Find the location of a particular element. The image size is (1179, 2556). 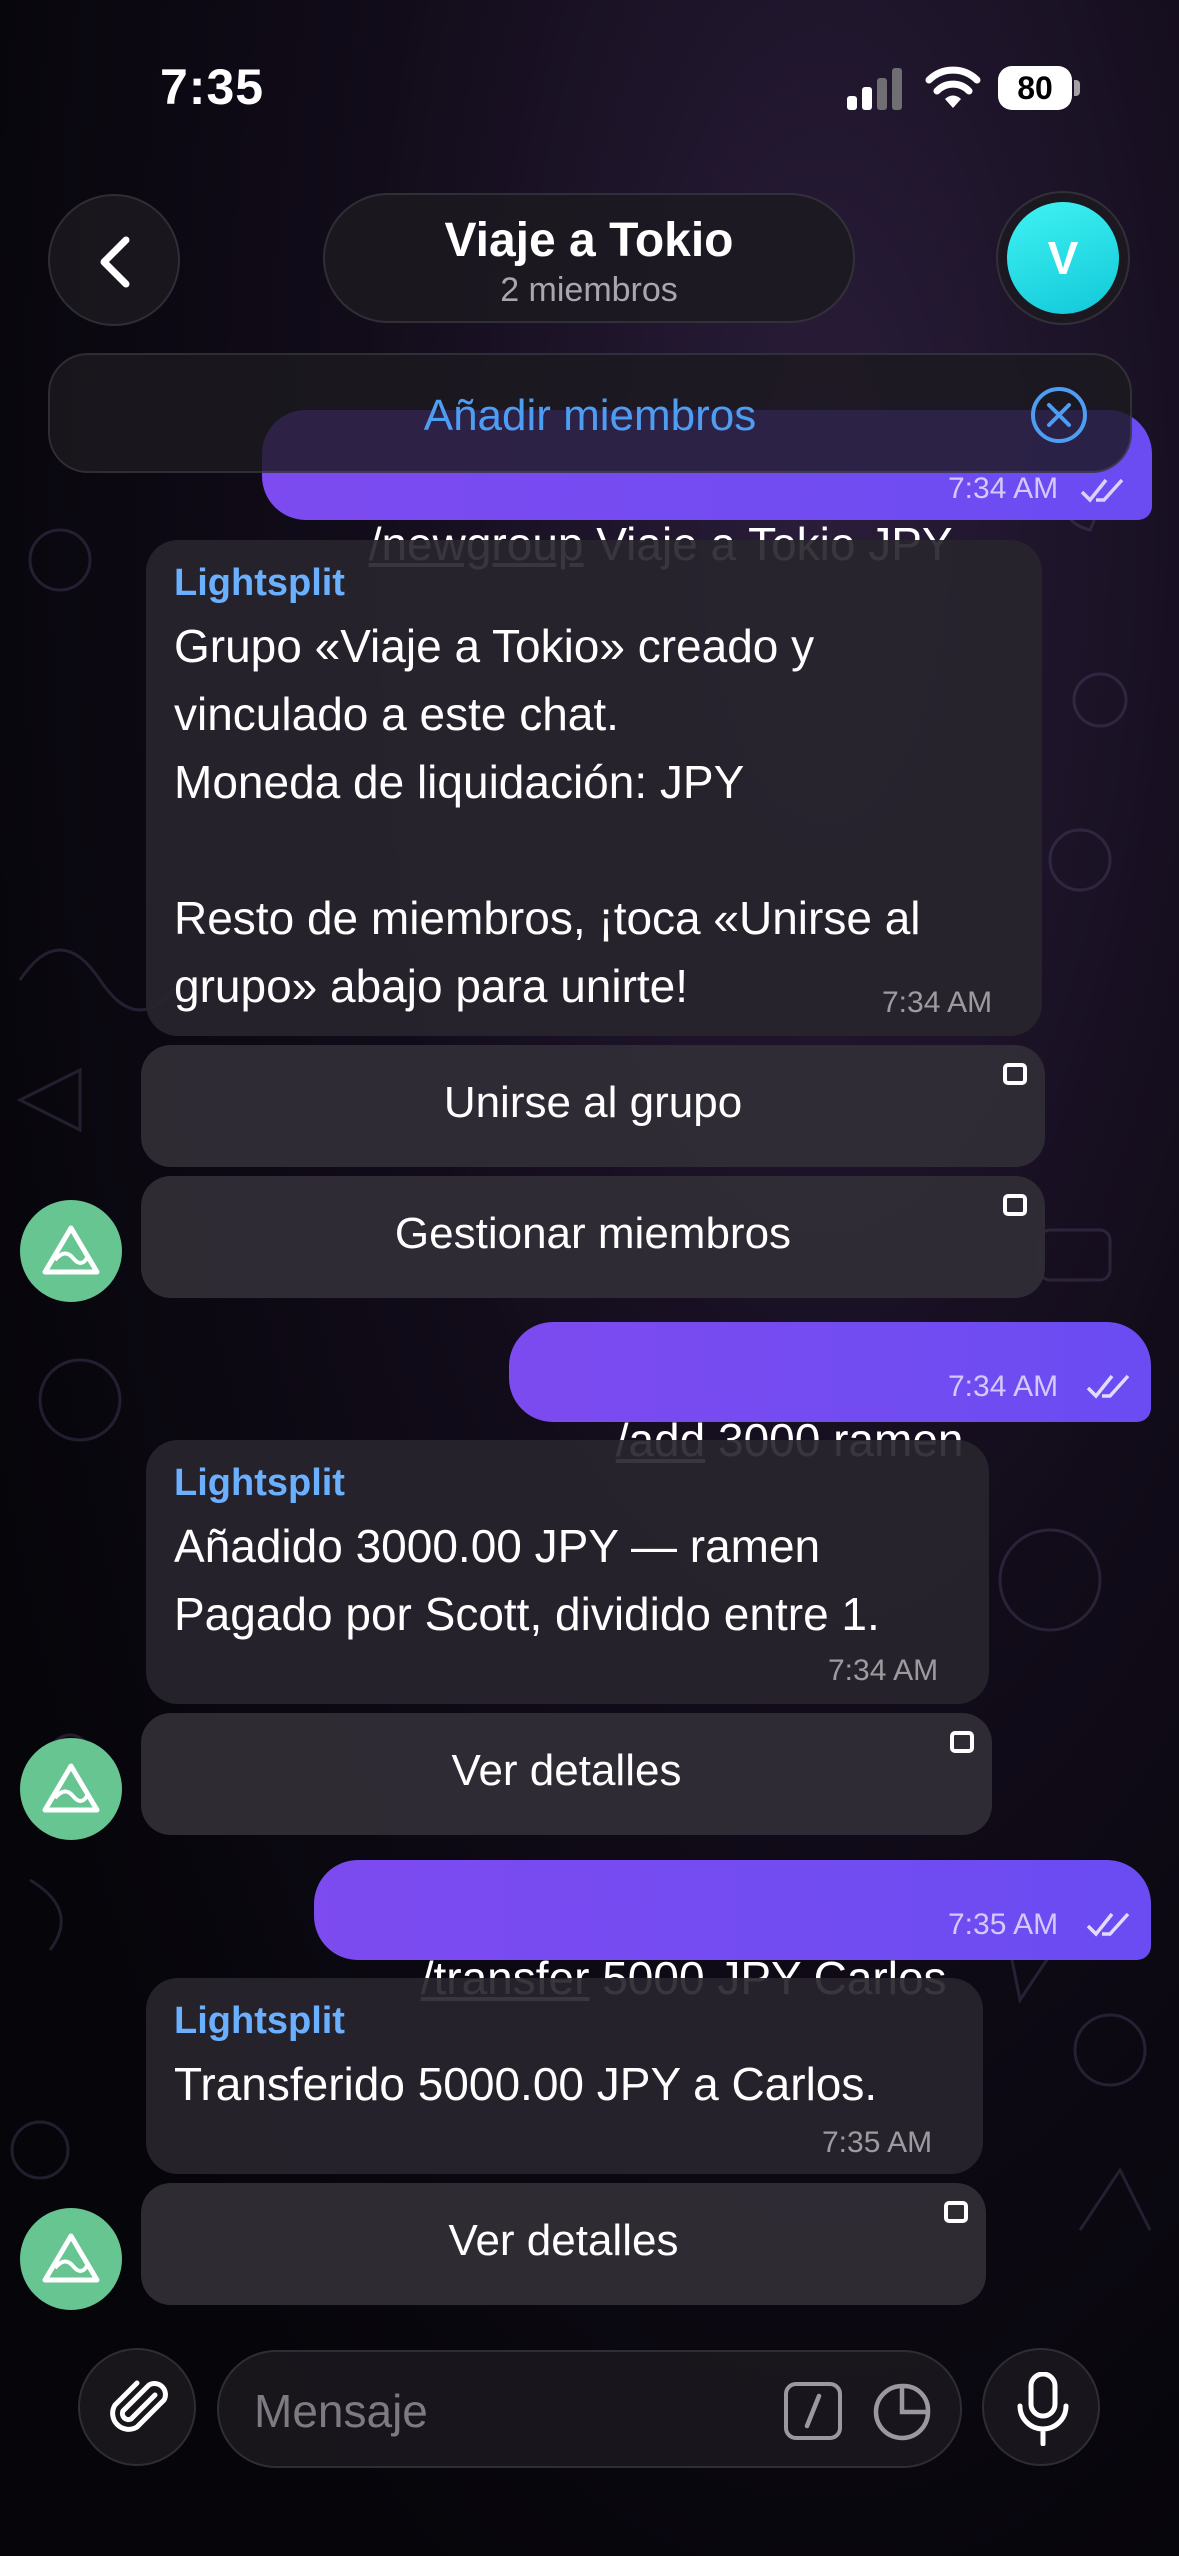

message-line: Añadido 3000.00 JPY — ramen is located at coordinates (497, 1546).